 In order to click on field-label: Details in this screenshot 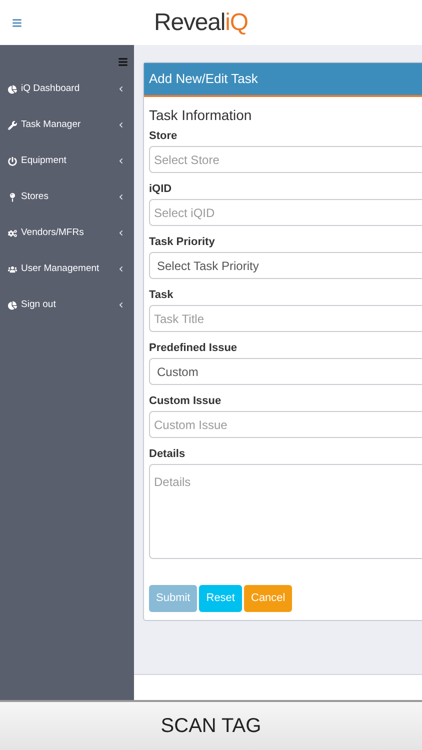, I will do `click(167, 454)`.